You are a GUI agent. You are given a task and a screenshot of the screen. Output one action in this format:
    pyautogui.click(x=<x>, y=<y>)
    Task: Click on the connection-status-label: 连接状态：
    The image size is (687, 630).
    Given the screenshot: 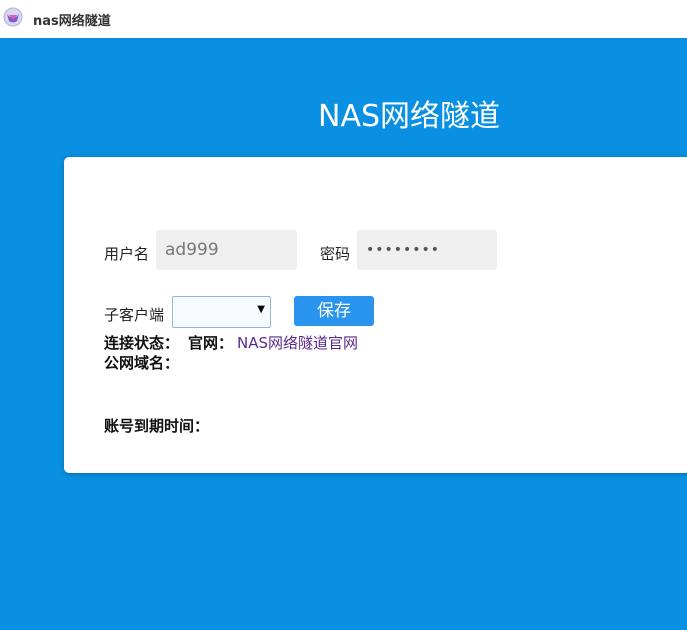 What is the action you would take?
    pyautogui.click(x=142, y=343)
    